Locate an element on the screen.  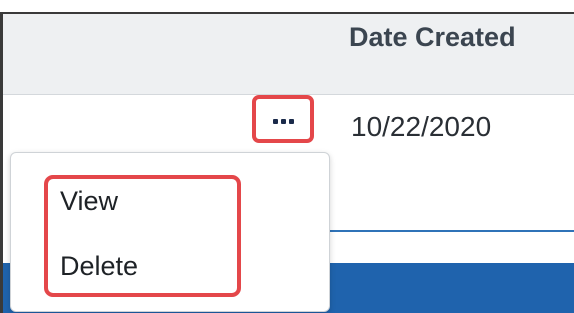
cut-off-caption is located at coordinates (287, 6).